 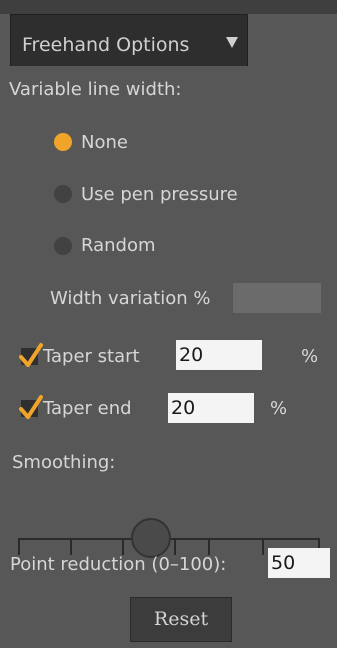 I want to click on taper-start-checkbox, so click(x=31, y=355).